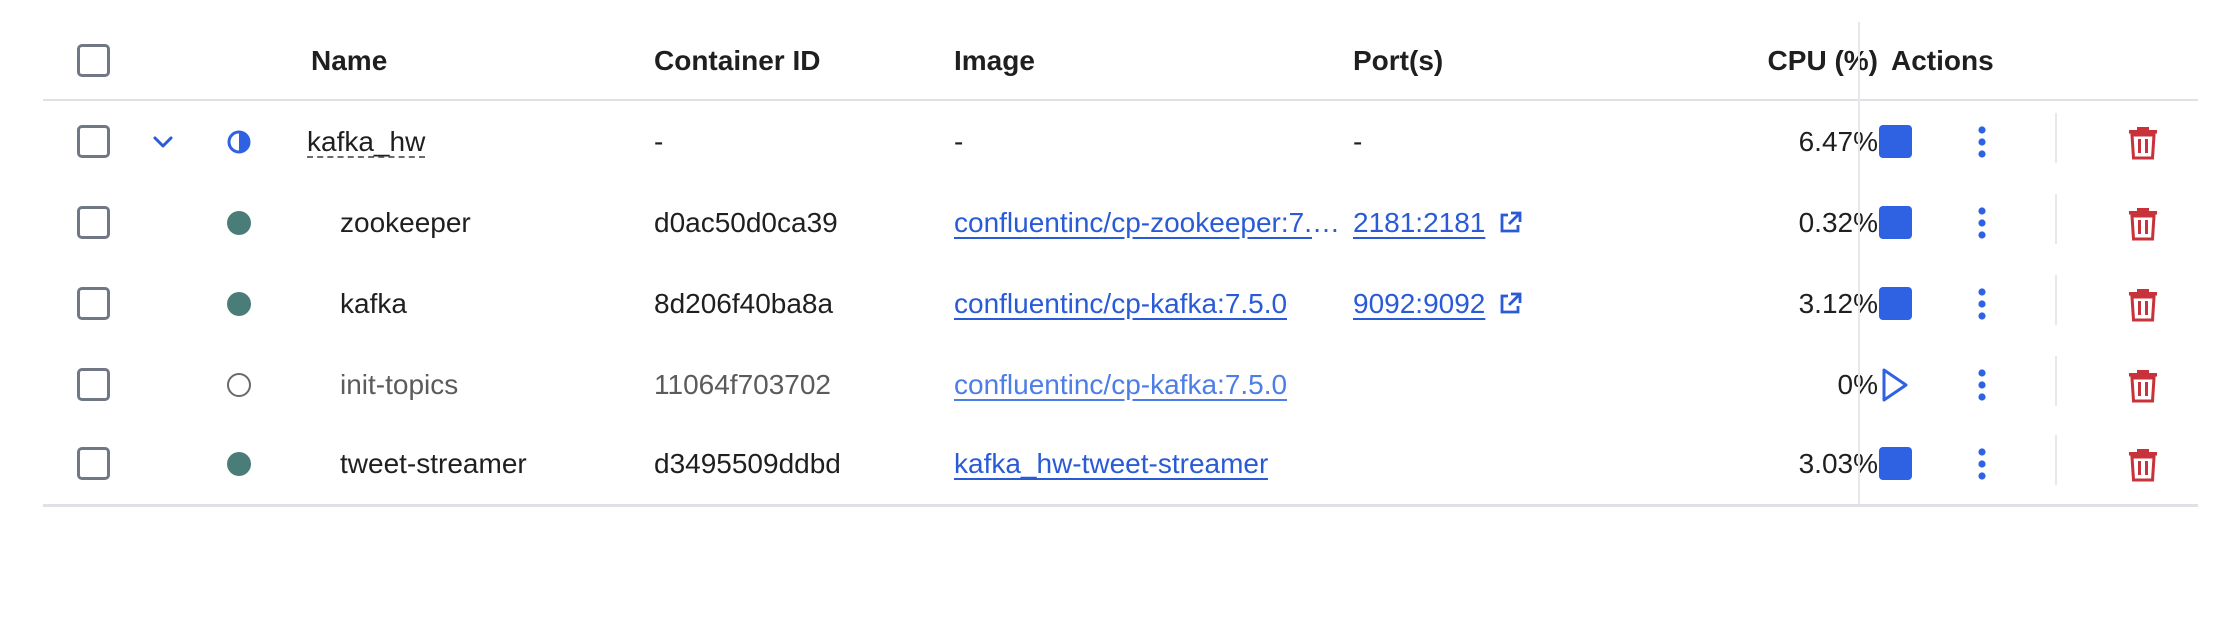 The image size is (2226, 640). What do you see at coordinates (1838, 303) in the screenshot?
I see `cpu-usage: 3.12%` at bounding box center [1838, 303].